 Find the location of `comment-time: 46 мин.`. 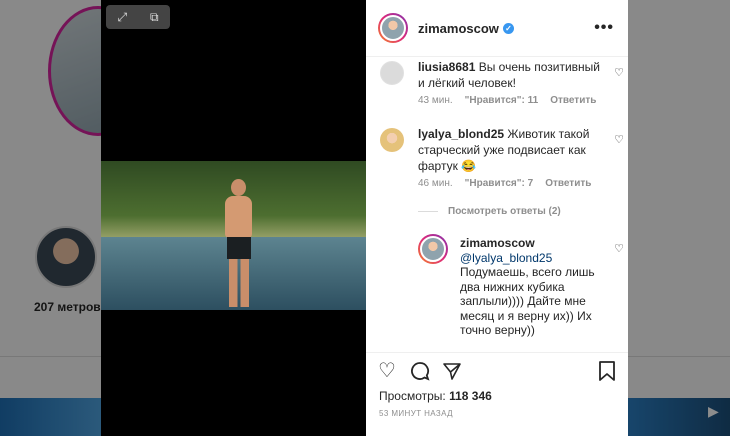

comment-time: 46 мин. is located at coordinates (435, 183).